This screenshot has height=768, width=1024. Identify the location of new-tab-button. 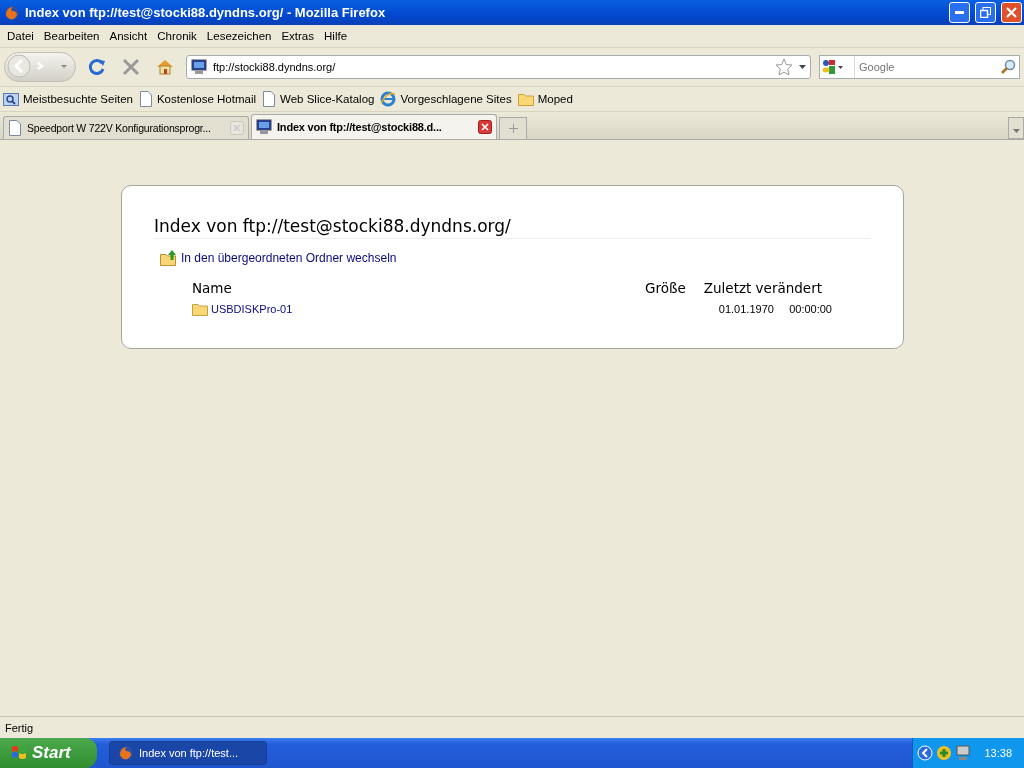
(513, 128).